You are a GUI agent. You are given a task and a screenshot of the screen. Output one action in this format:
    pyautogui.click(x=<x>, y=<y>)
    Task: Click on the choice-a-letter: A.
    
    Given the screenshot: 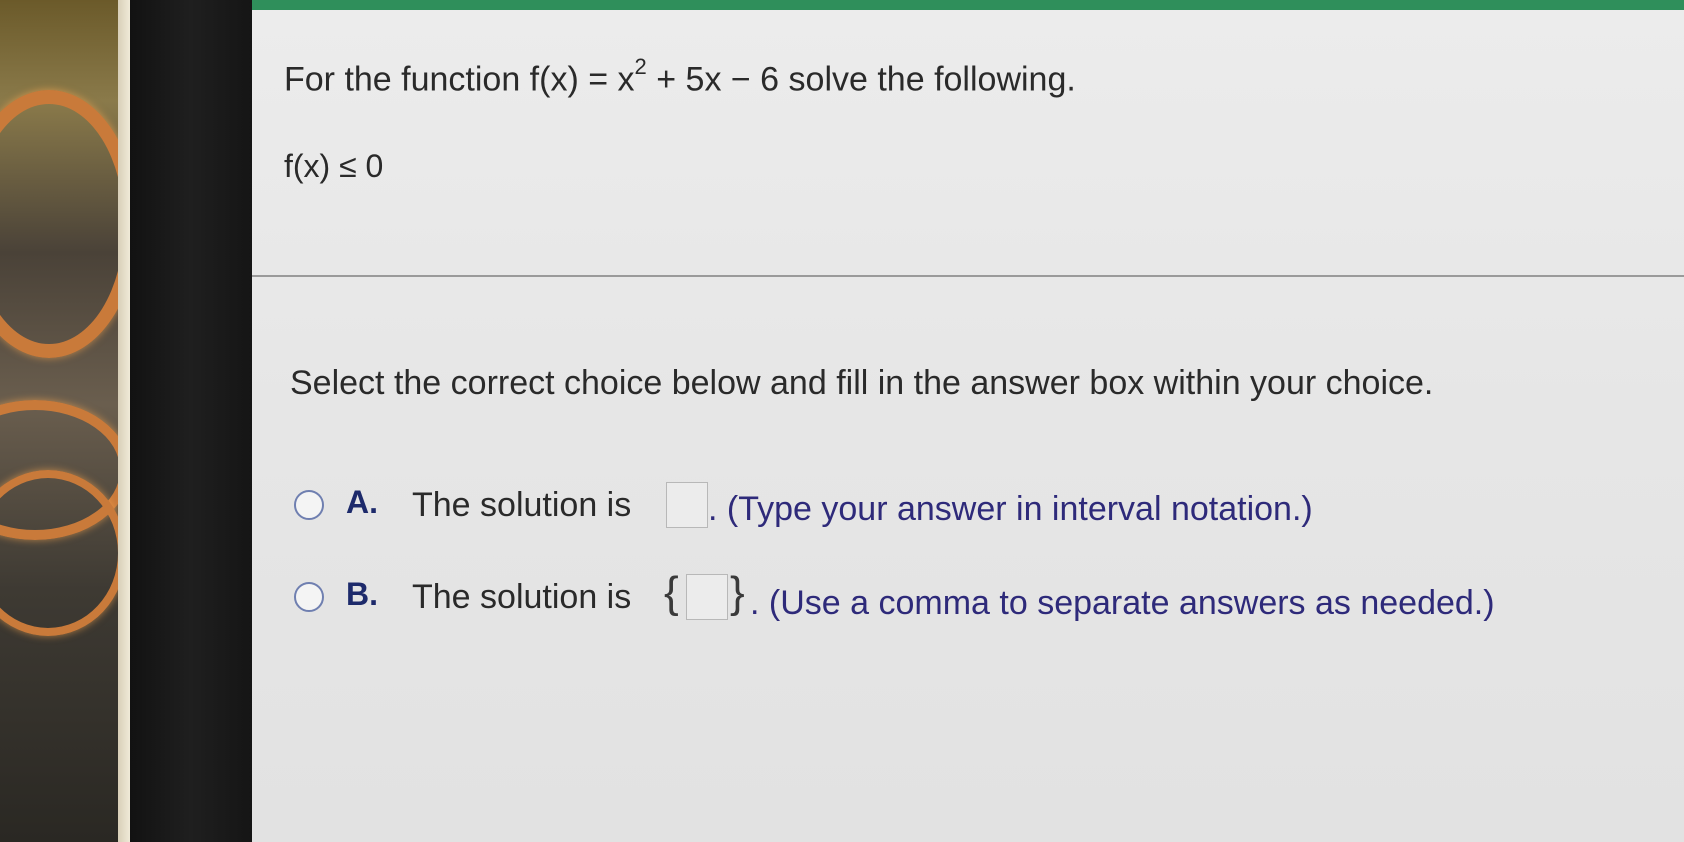 What is the action you would take?
    pyautogui.click(x=362, y=502)
    